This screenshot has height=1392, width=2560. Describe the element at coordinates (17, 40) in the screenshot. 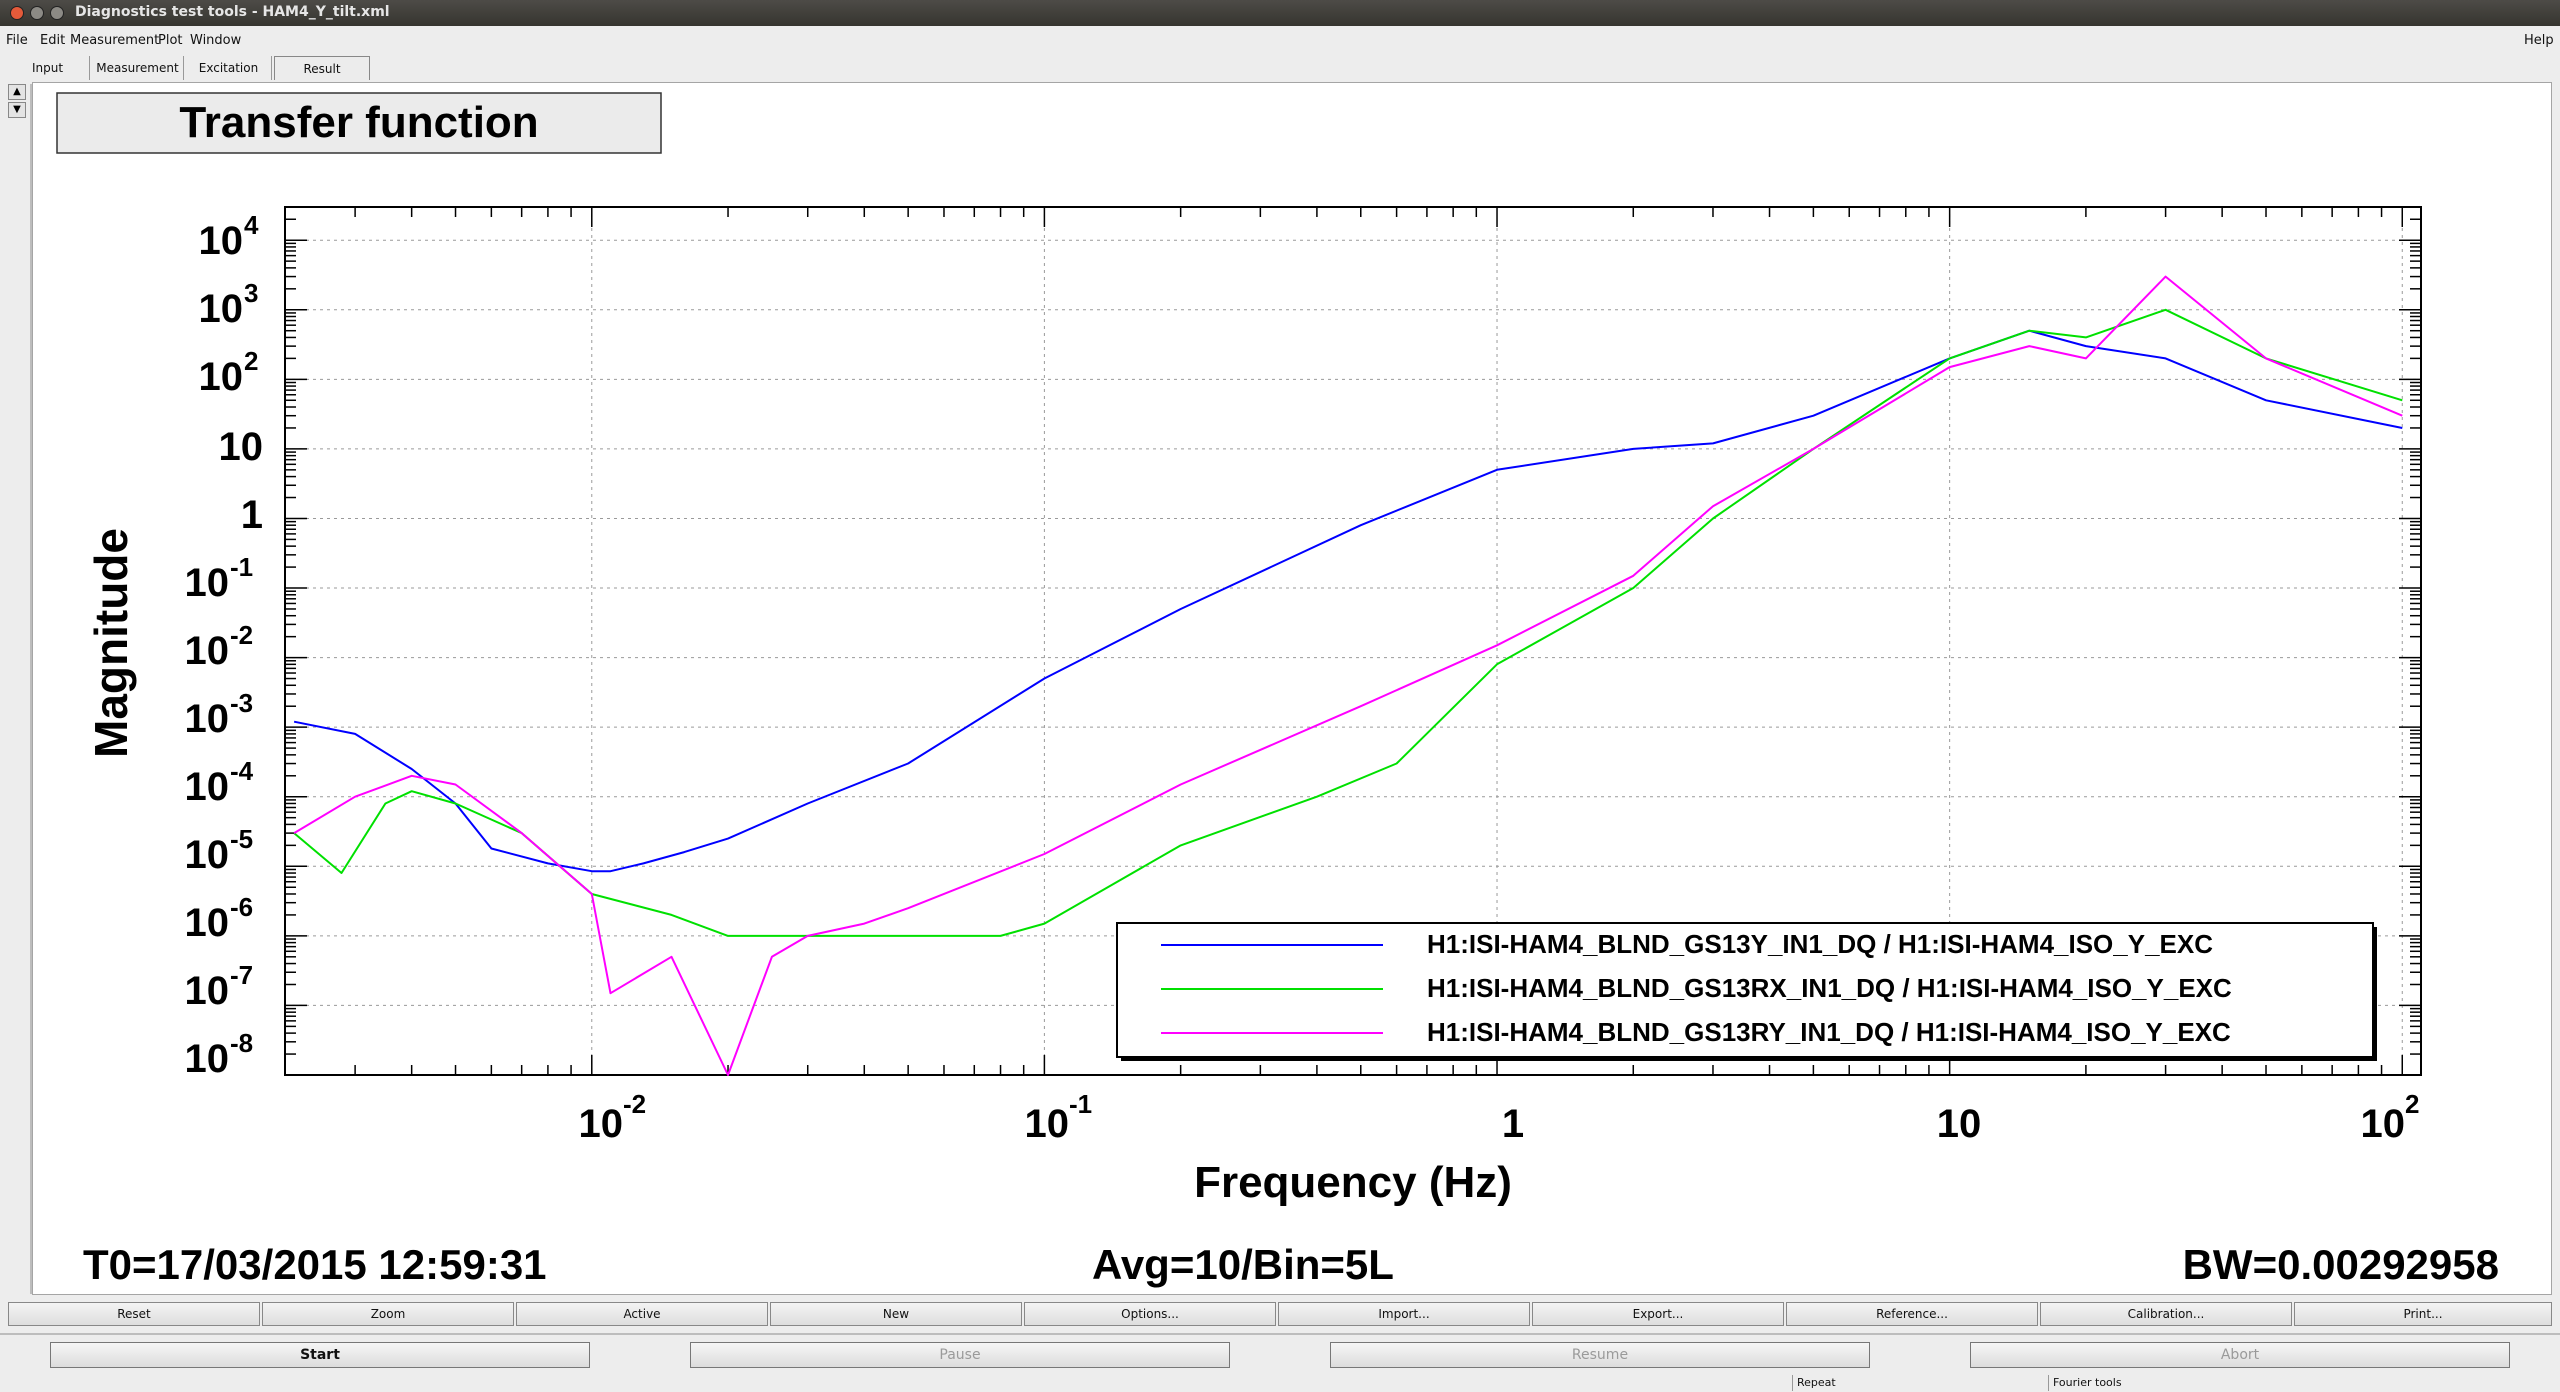

I see `menu-file: File` at that location.